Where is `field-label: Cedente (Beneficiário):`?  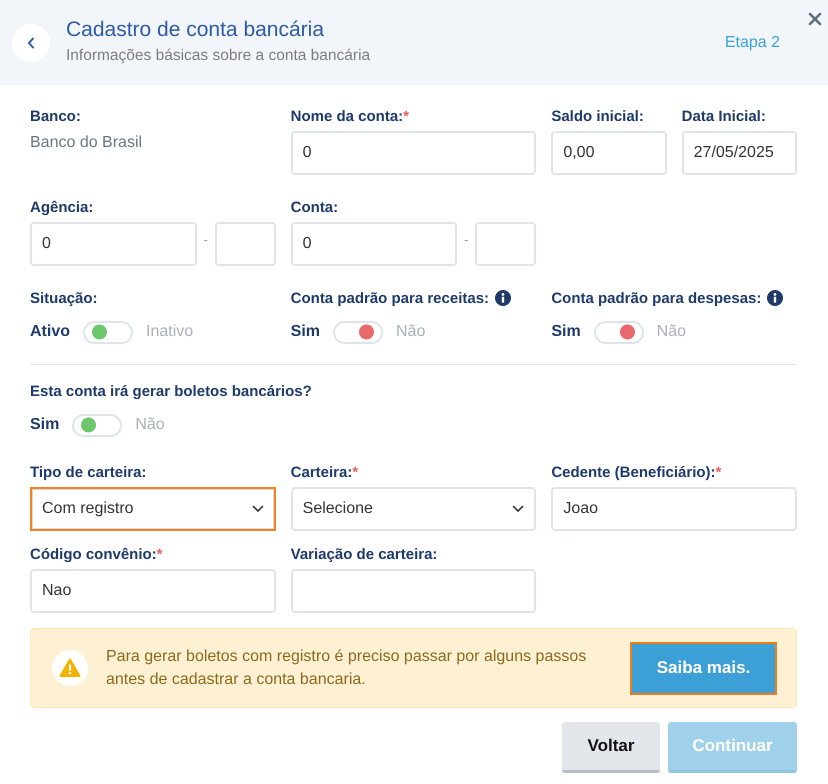 field-label: Cedente (Beneficiário): is located at coordinates (633, 472).